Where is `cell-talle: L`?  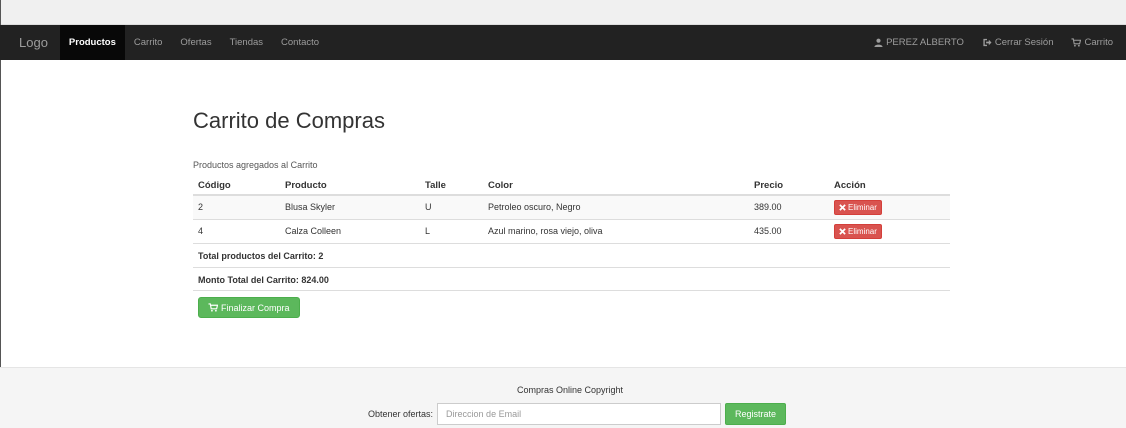 cell-talle: L is located at coordinates (451, 230).